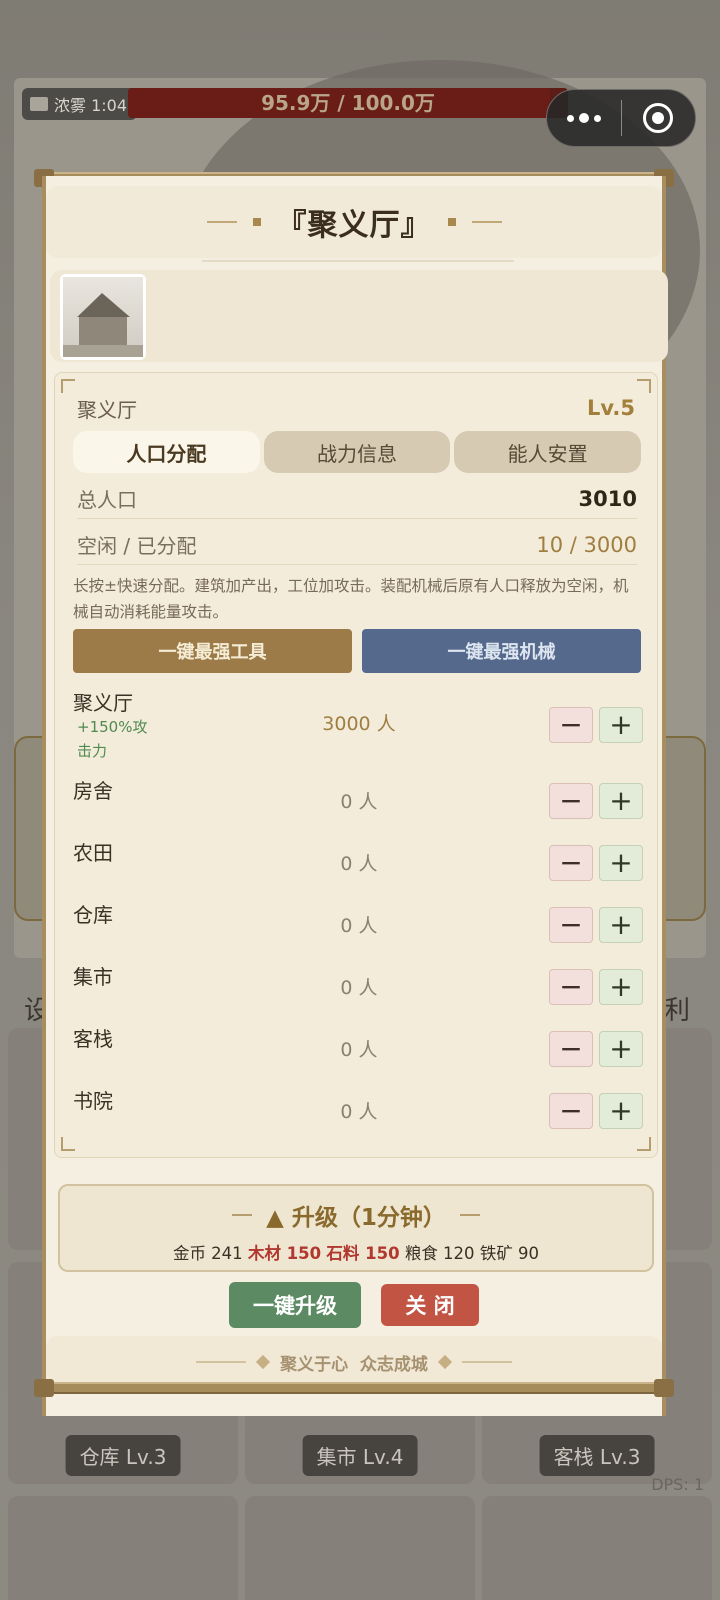  What do you see at coordinates (93, 1039) in the screenshot?
I see `assignment-name: 客栈` at bounding box center [93, 1039].